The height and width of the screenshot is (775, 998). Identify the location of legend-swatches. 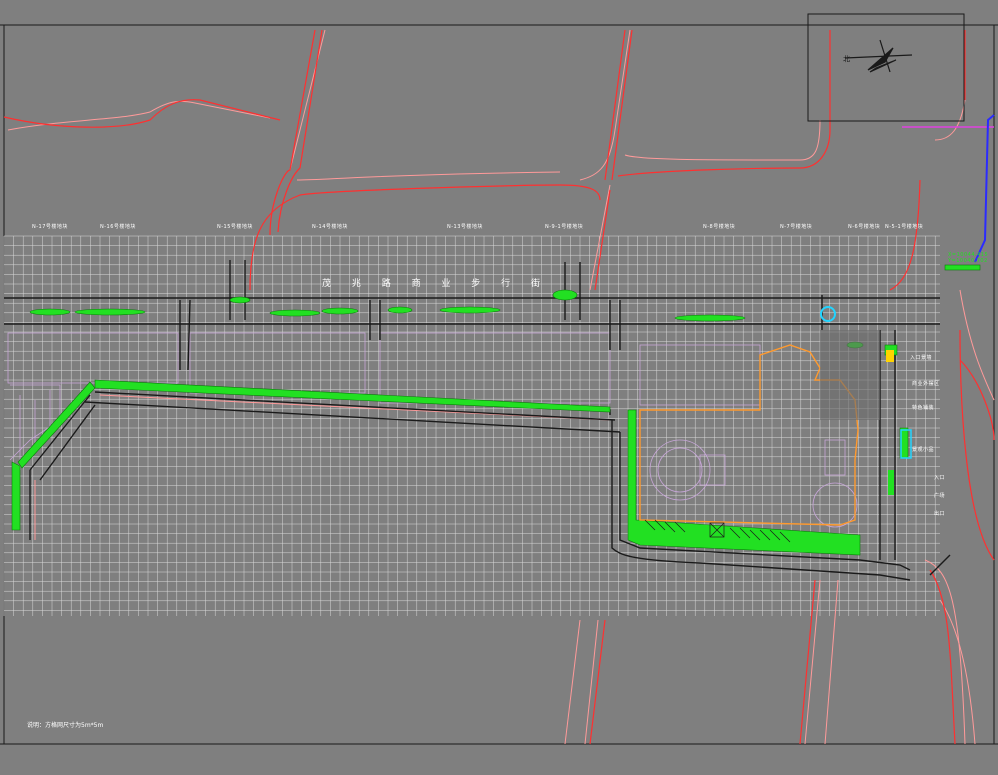
(899, 422).